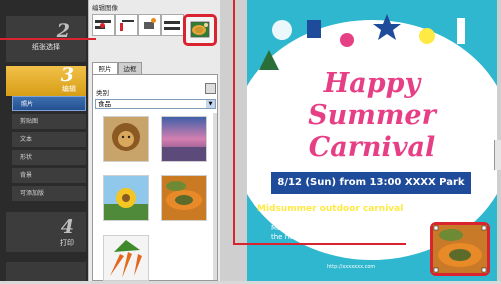  Describe the element at coordinates (46, 271) in the screenshot. I see `step-next` at that location.